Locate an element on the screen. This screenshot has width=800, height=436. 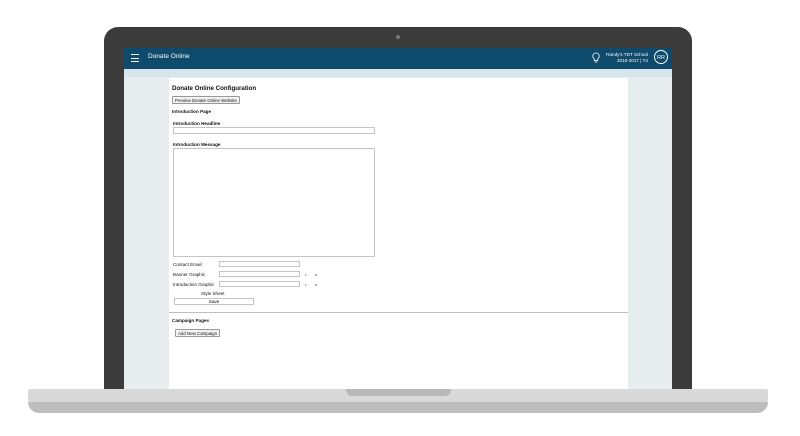
contact-email-label: Contact Email is located at coordinates (187, 264).